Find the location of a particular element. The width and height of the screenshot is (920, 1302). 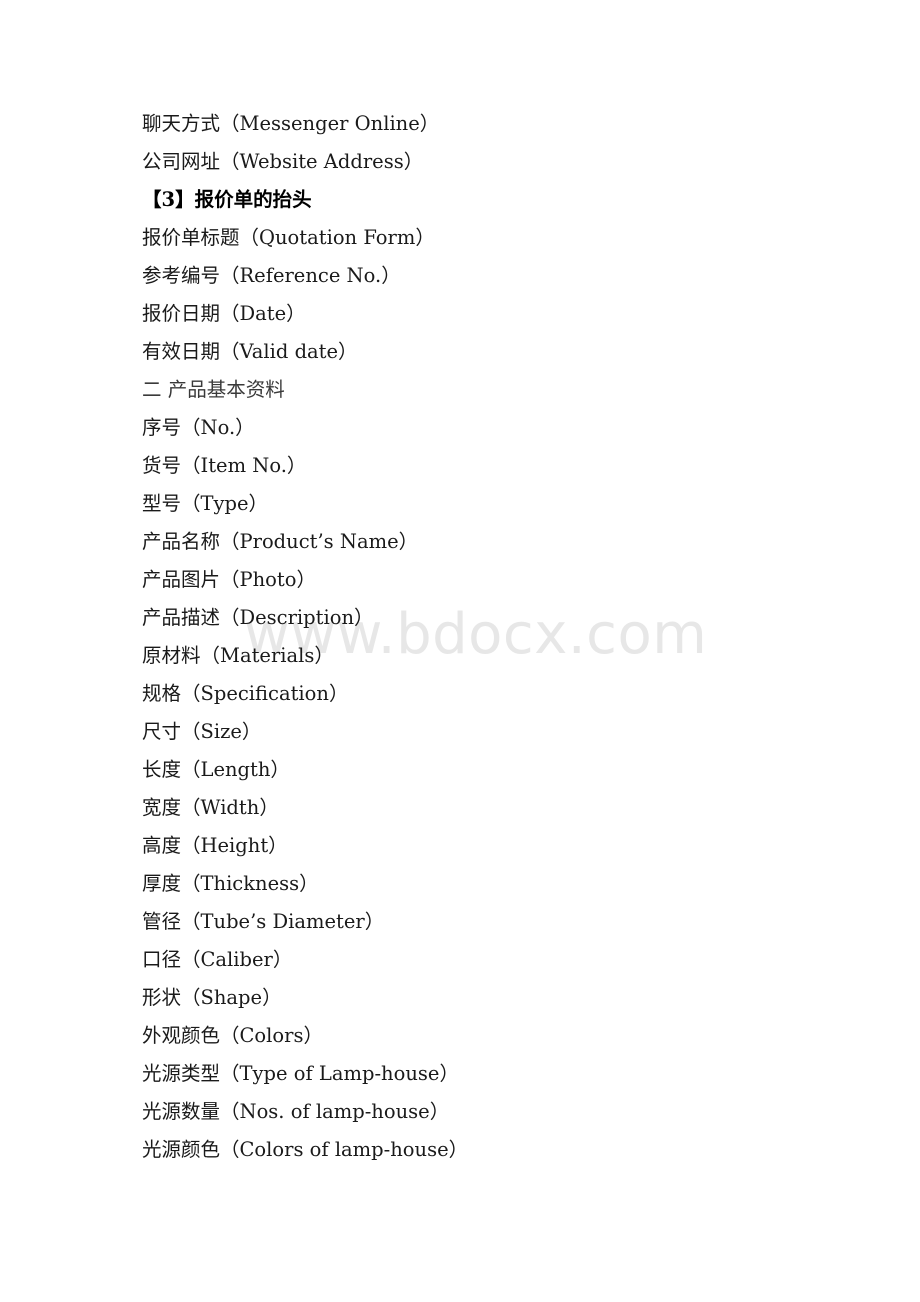

document-line: 口径（Caliber） is located at coordinates (217, 959).